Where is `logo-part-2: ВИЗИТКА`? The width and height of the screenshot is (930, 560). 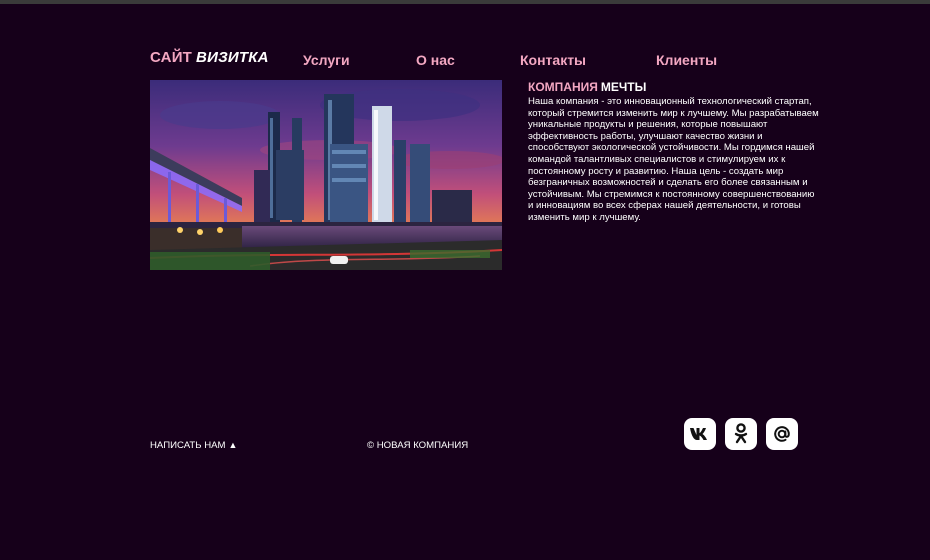
logo-part-2: ВИЗИТКА is located at coordinates (232, 57).